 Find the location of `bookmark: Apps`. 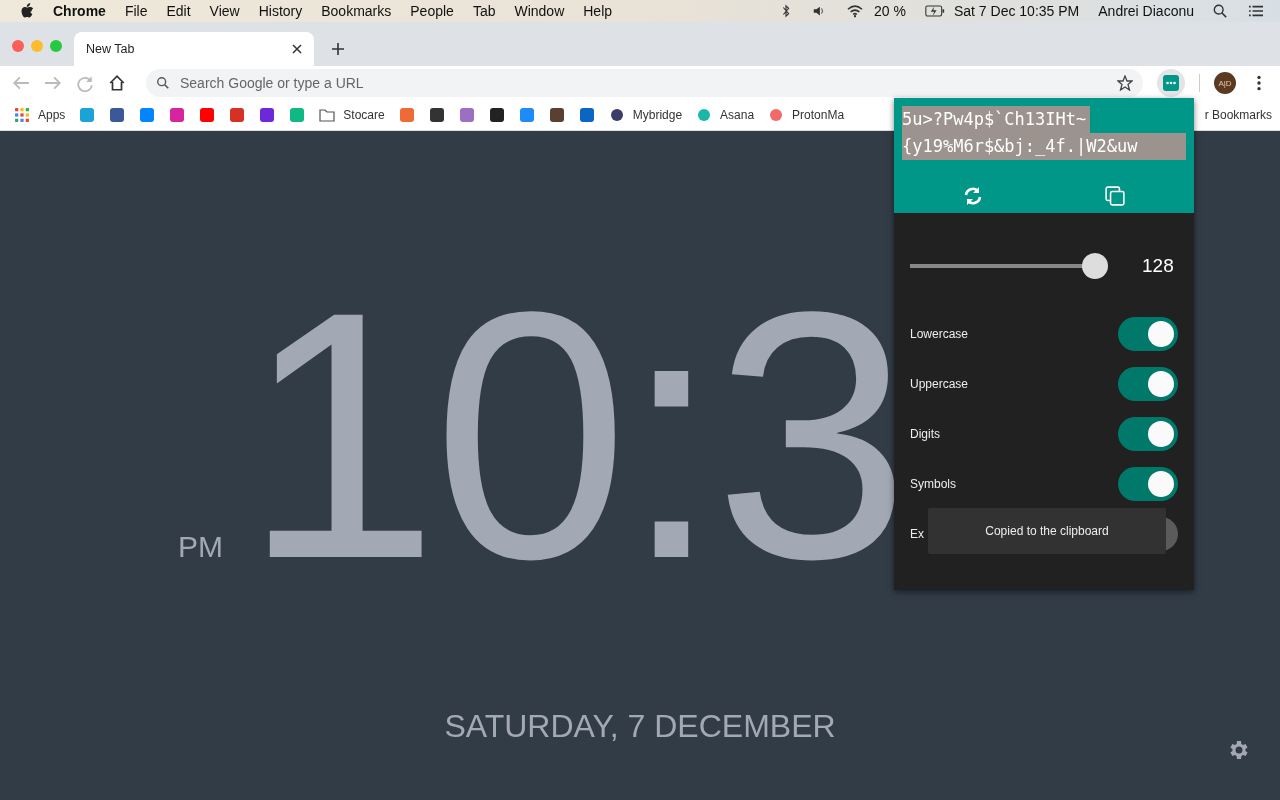

bookmark: Apps is located at coordinates (40, 115).